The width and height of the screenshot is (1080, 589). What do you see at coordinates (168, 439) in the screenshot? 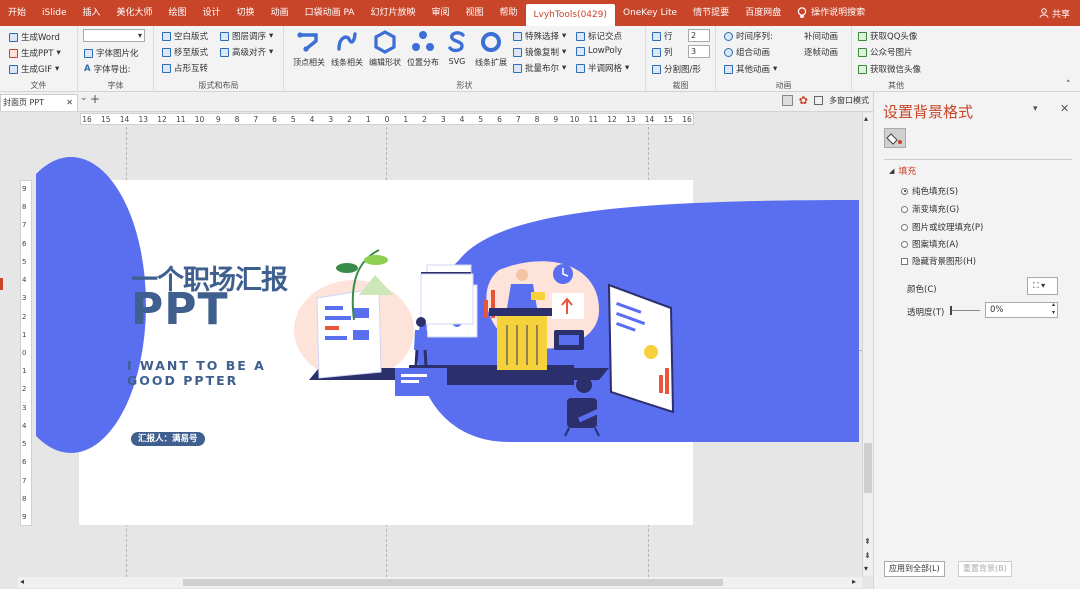
I see `reporter-badge: 汇报人：满易号` at bounding box center [168, 439].